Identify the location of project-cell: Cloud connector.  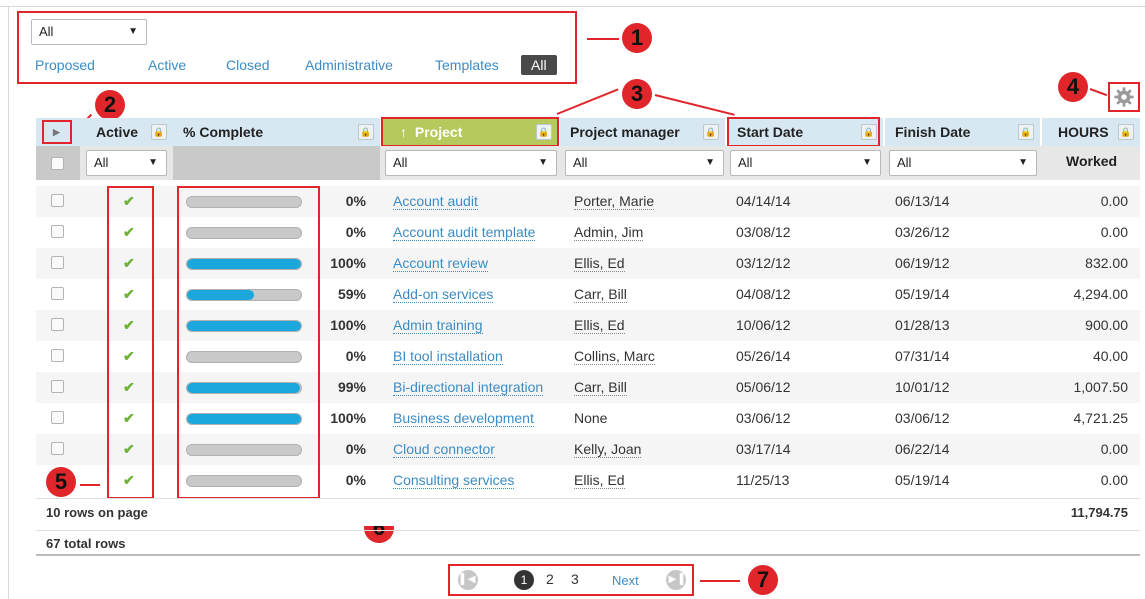
(444, 449).